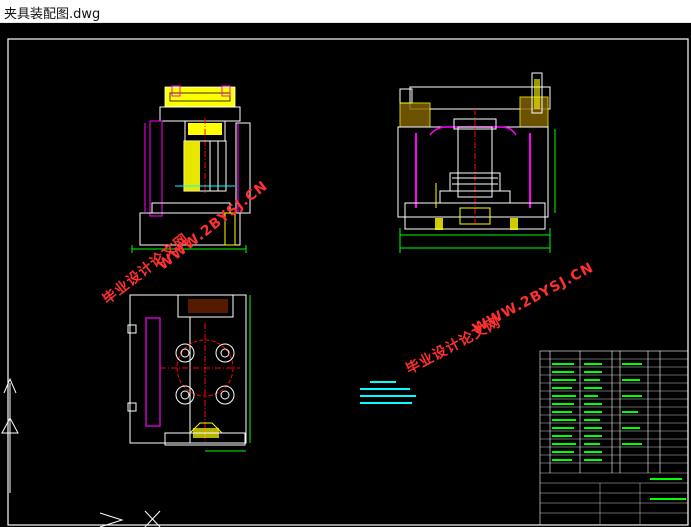 The height and width of the screenshot is (527, 691). What do you see at coordinates (52, 14) in the screenshot?
I see `file-title: 夹具装配图.dwg` at bounding box center [52, 14].